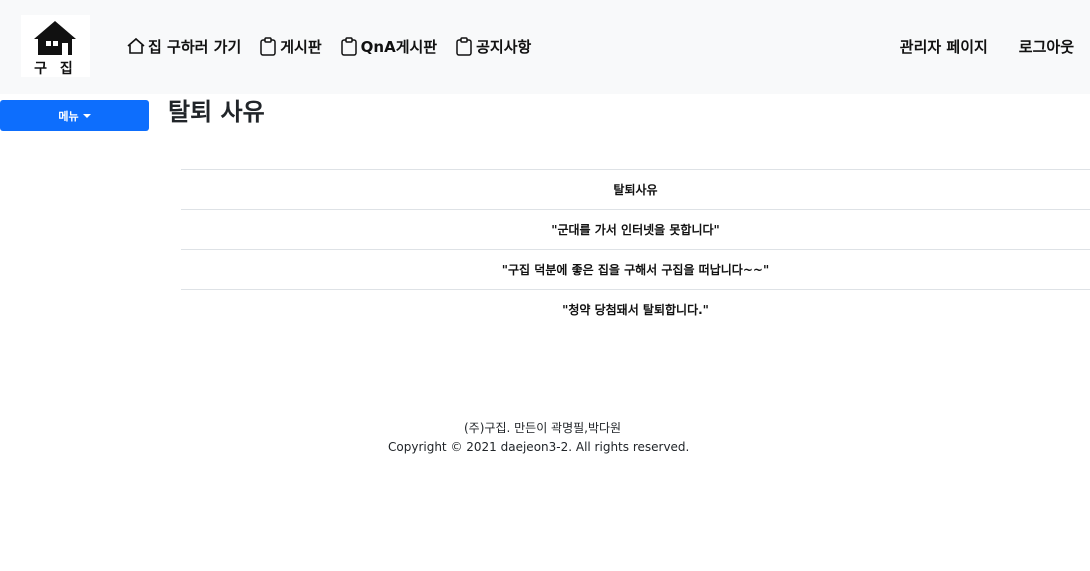 Image resolution: width=1090 pixels, height=571 pixels. I want to click on column-header: 탈퇴사유, so click(635, 189).